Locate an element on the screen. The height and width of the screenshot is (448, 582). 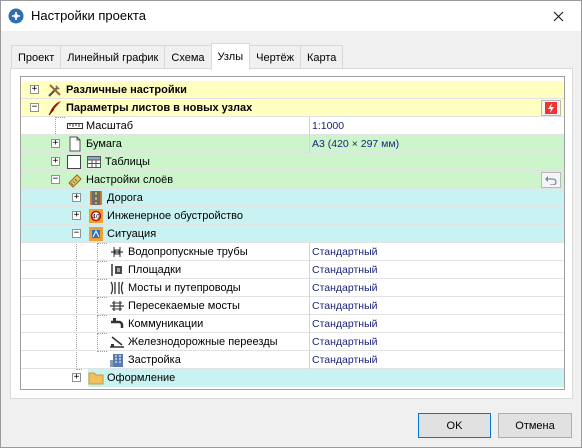
tree-label: Площадки is located at coordinates (155, 270).